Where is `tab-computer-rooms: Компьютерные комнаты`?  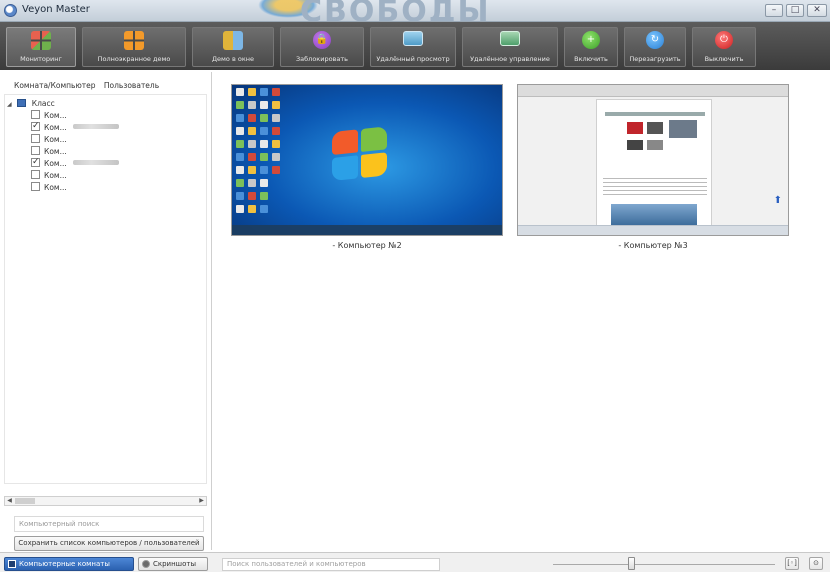 tab-computer-rooms: Компьютерные комнаты is located at coordinates (69, 564).